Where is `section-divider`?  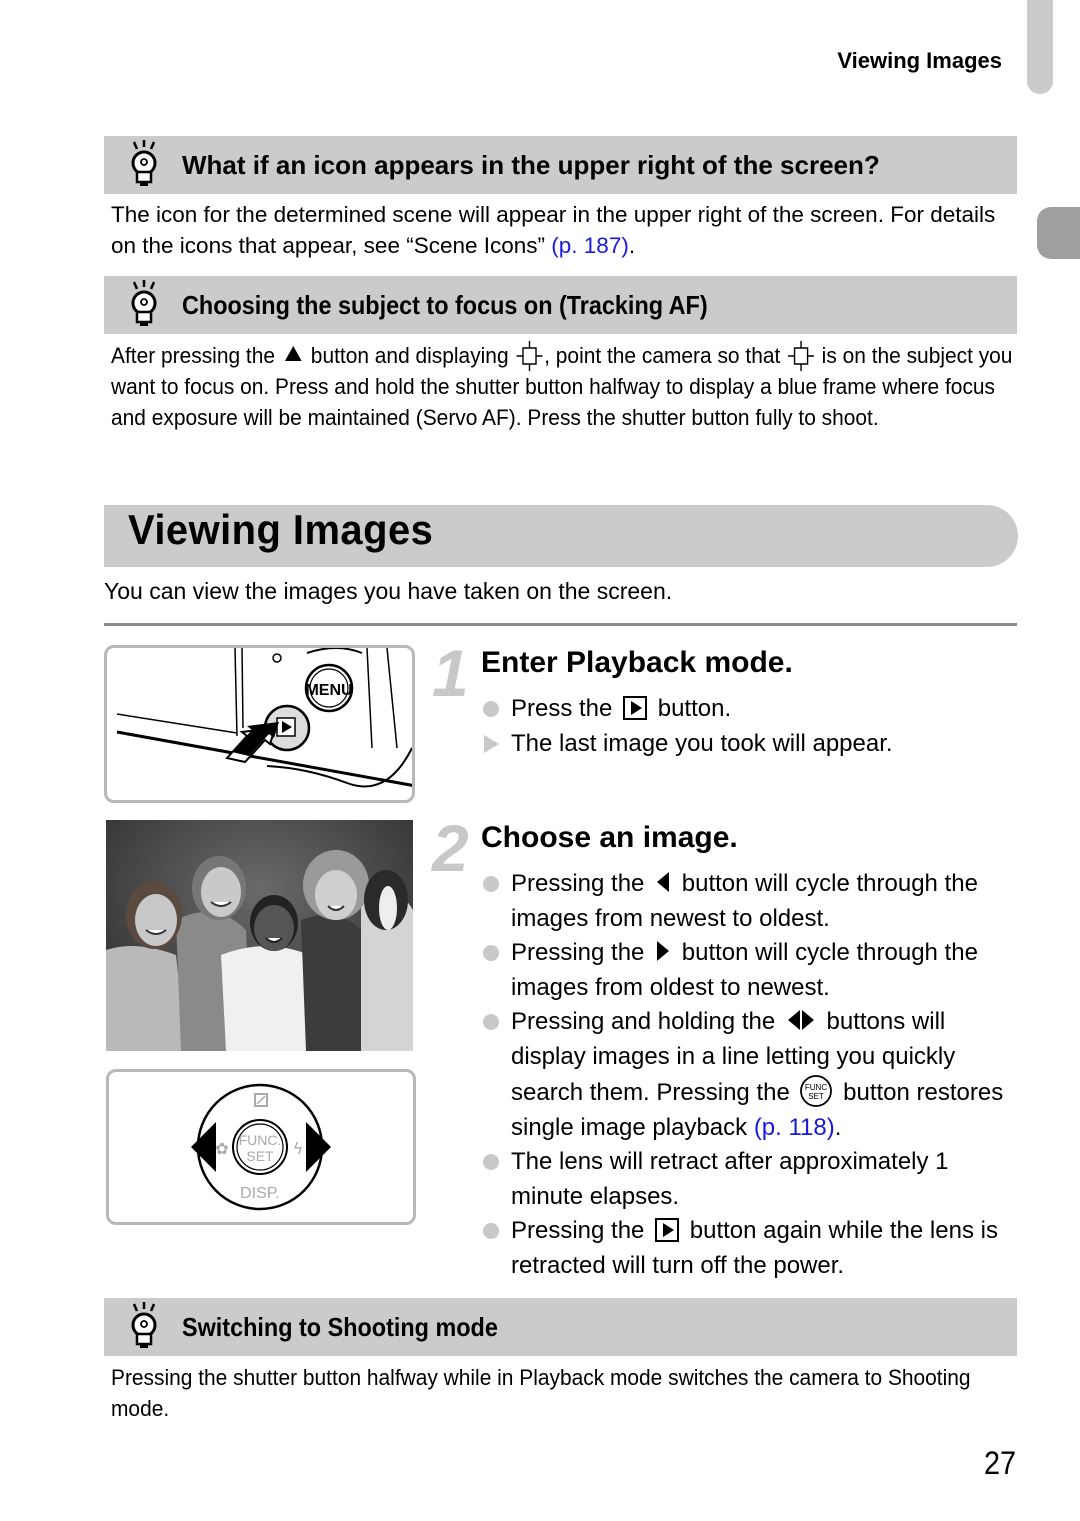 section-divider is located at coordinates (560, 624).